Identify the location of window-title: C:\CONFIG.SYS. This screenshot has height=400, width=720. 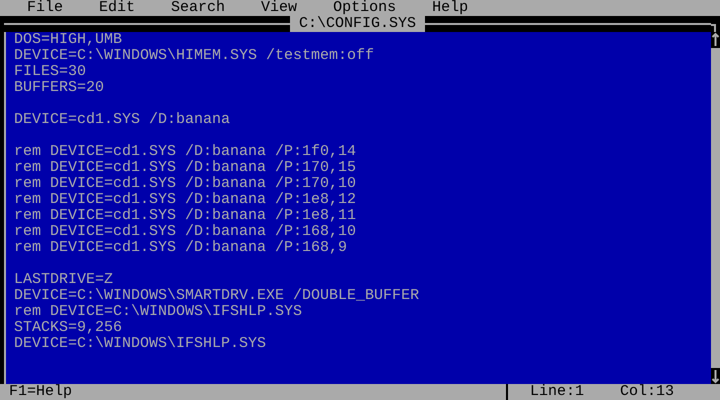
(358, 24).